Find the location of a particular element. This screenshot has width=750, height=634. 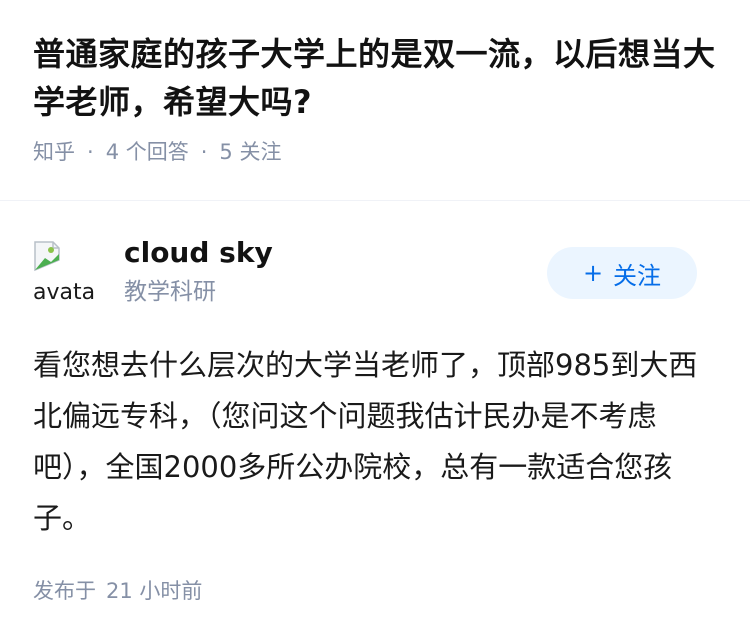

source-label: 知乎 is located at coordinates (54, 152).